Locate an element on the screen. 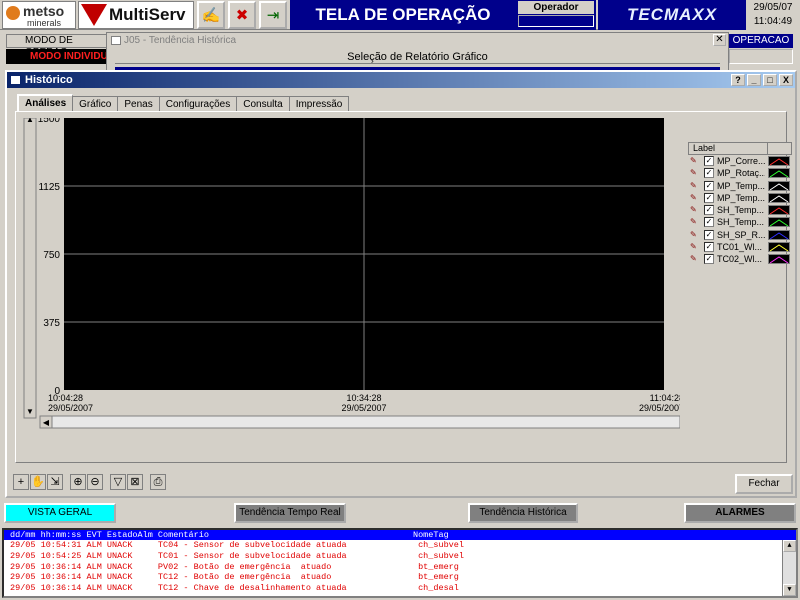 The height and width of the screenshot is (600, 800). x-tick-time-label: 10:04:28 is located at coordinates (65, 398).